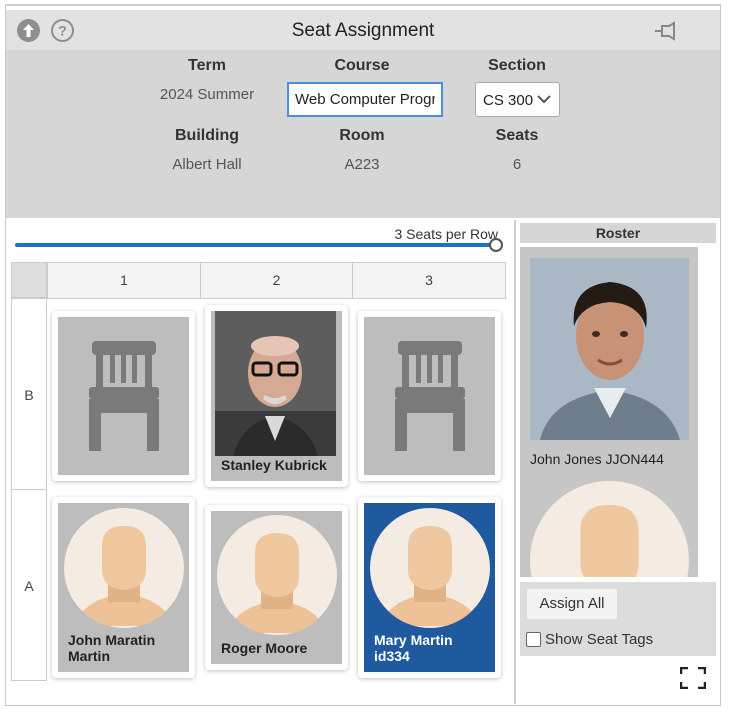 The height and width of the screenshot is (710, 730). Describe the element at coordinates (429, 280) in the screenshot. I see `column-header-3: 3` at that location.